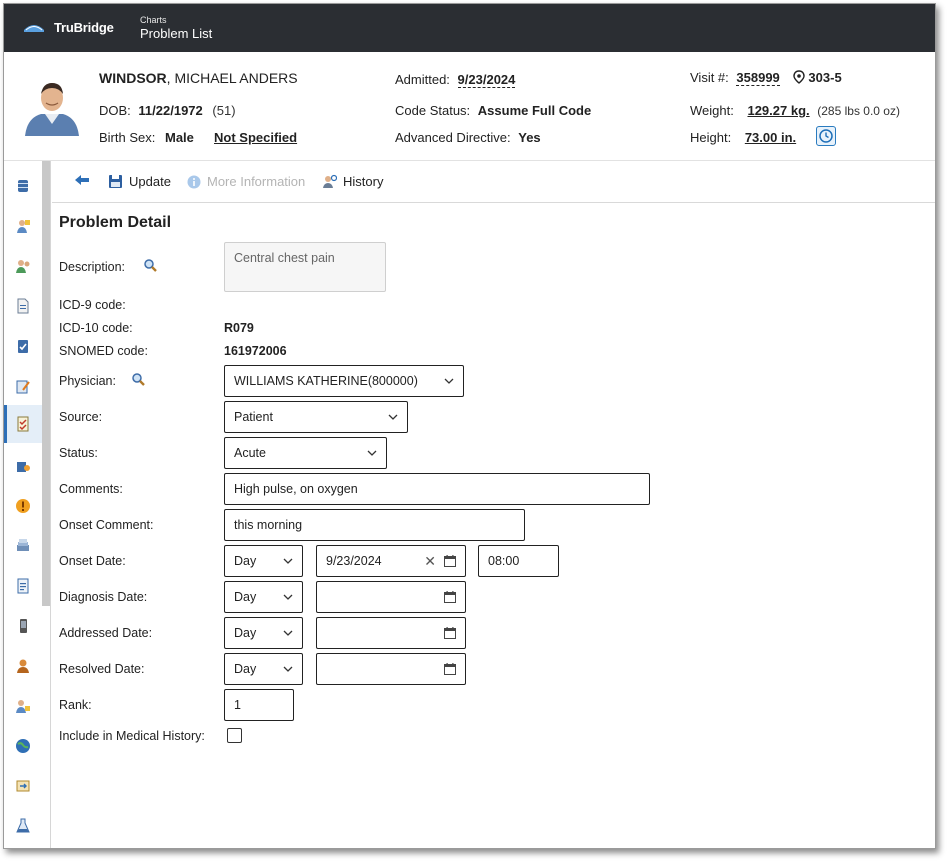  What do you see at coordinates (391, 561) in the screenshot?
I see `onset-date-input: 9/23/2024 ✕` at bounding box center [391, 561].